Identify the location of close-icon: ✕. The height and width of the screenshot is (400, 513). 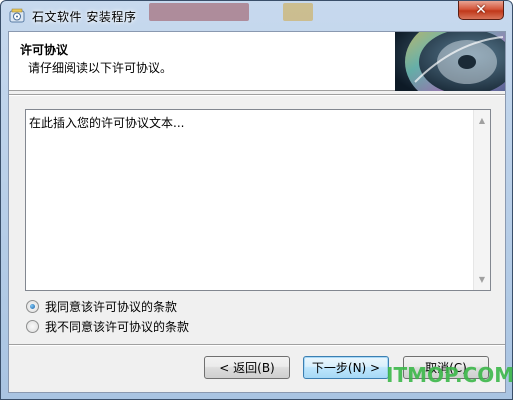
(481, 10).